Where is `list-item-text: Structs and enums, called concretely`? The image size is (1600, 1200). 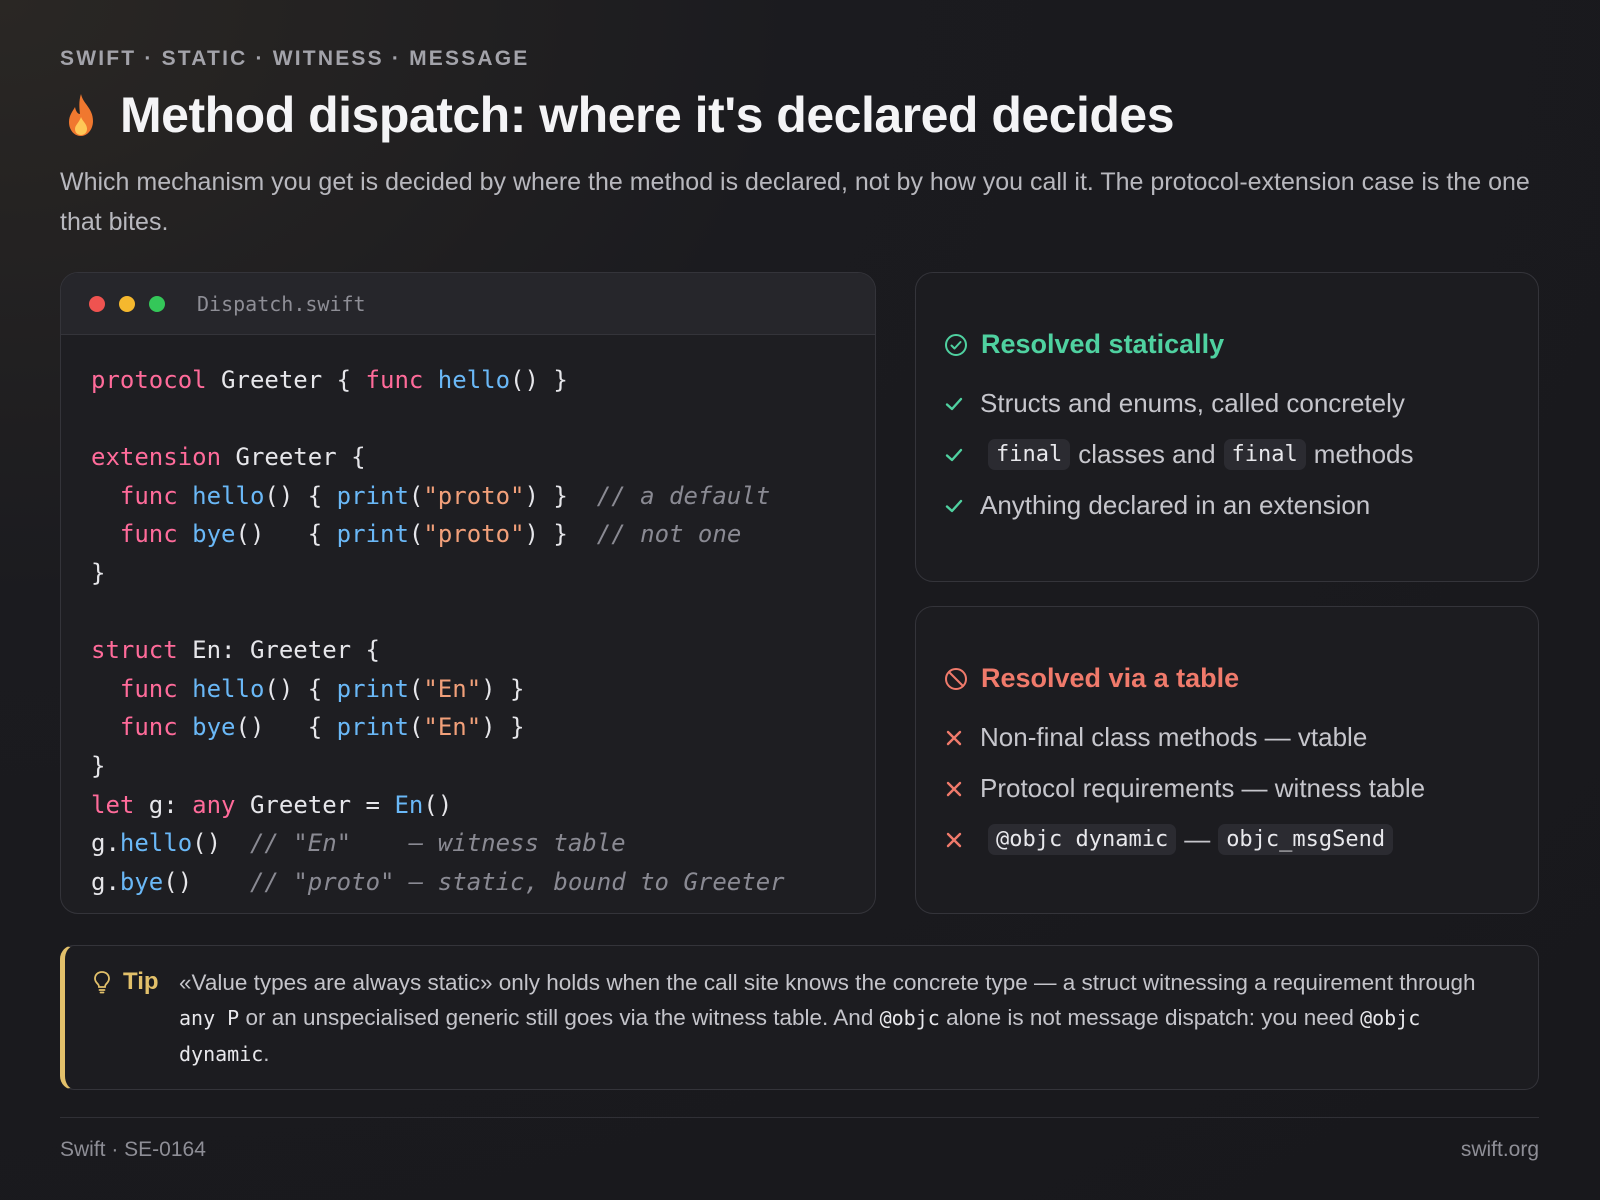 list-item-text: Structs and enums, called concretely is located at coordinates (1192, 403).